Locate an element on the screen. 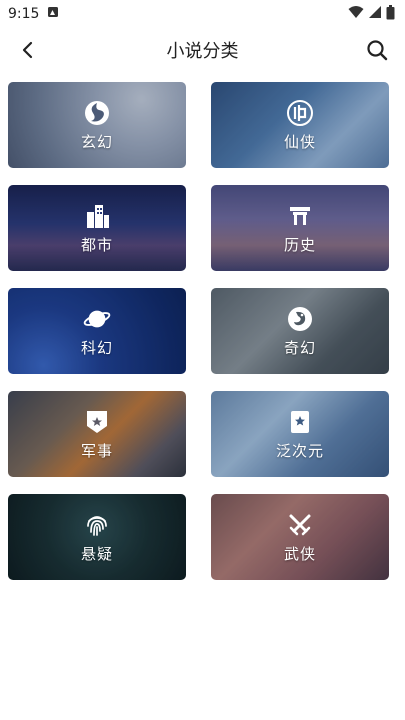 This screenshot has width=405, height=720. search-button is located at coordinates (377, 50).